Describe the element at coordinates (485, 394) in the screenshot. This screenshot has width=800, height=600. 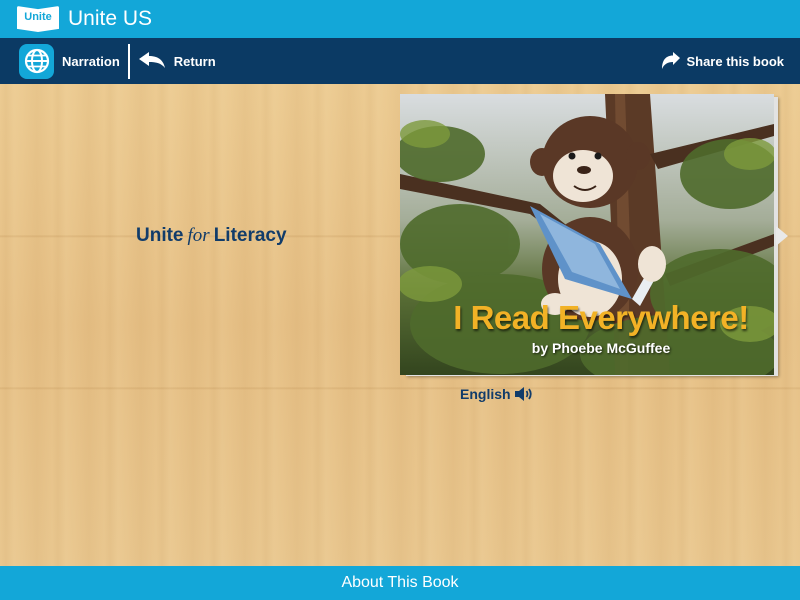
I see `language-label: English` at that location.